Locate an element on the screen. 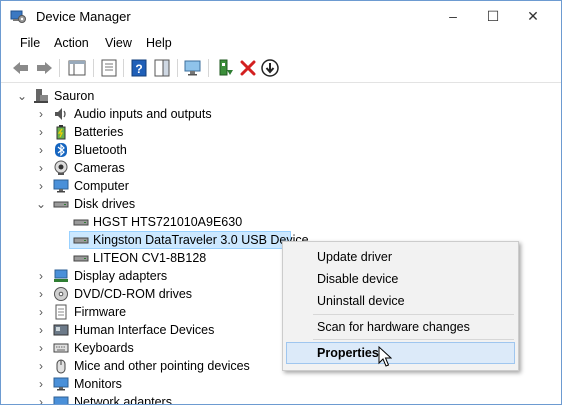 The image size is (562, 405). maximize-button: ☐ is located at coordinates (493, 16).